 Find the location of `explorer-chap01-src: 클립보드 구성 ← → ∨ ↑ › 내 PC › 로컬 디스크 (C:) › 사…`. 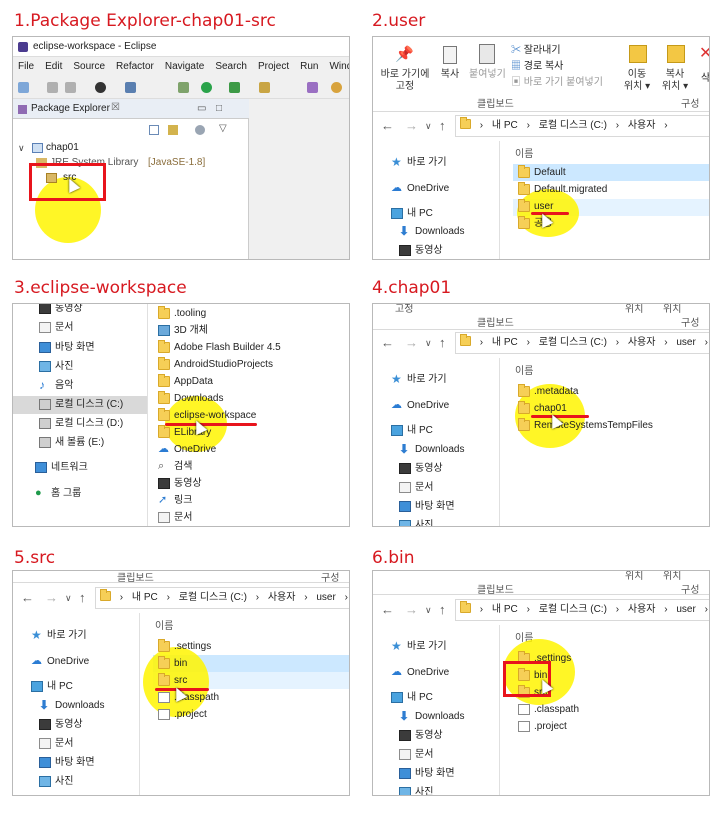

explorer-chap01-src: 클립보드 구성 ← → ∨ ↑ › 내 PC › 로컬 디스크 (C:) › 사… is located at coordinates (181, 683).